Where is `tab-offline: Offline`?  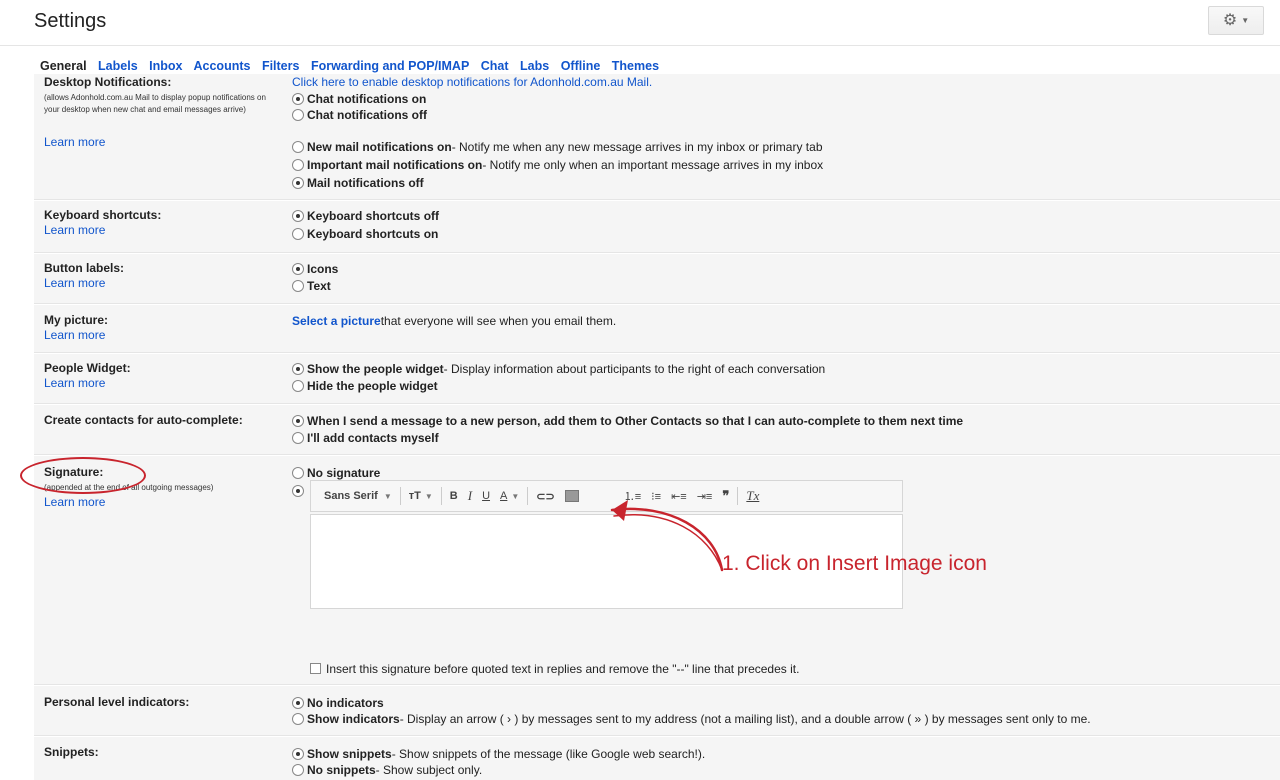
tab-offline: Offline is located at coordinates (581, 66).